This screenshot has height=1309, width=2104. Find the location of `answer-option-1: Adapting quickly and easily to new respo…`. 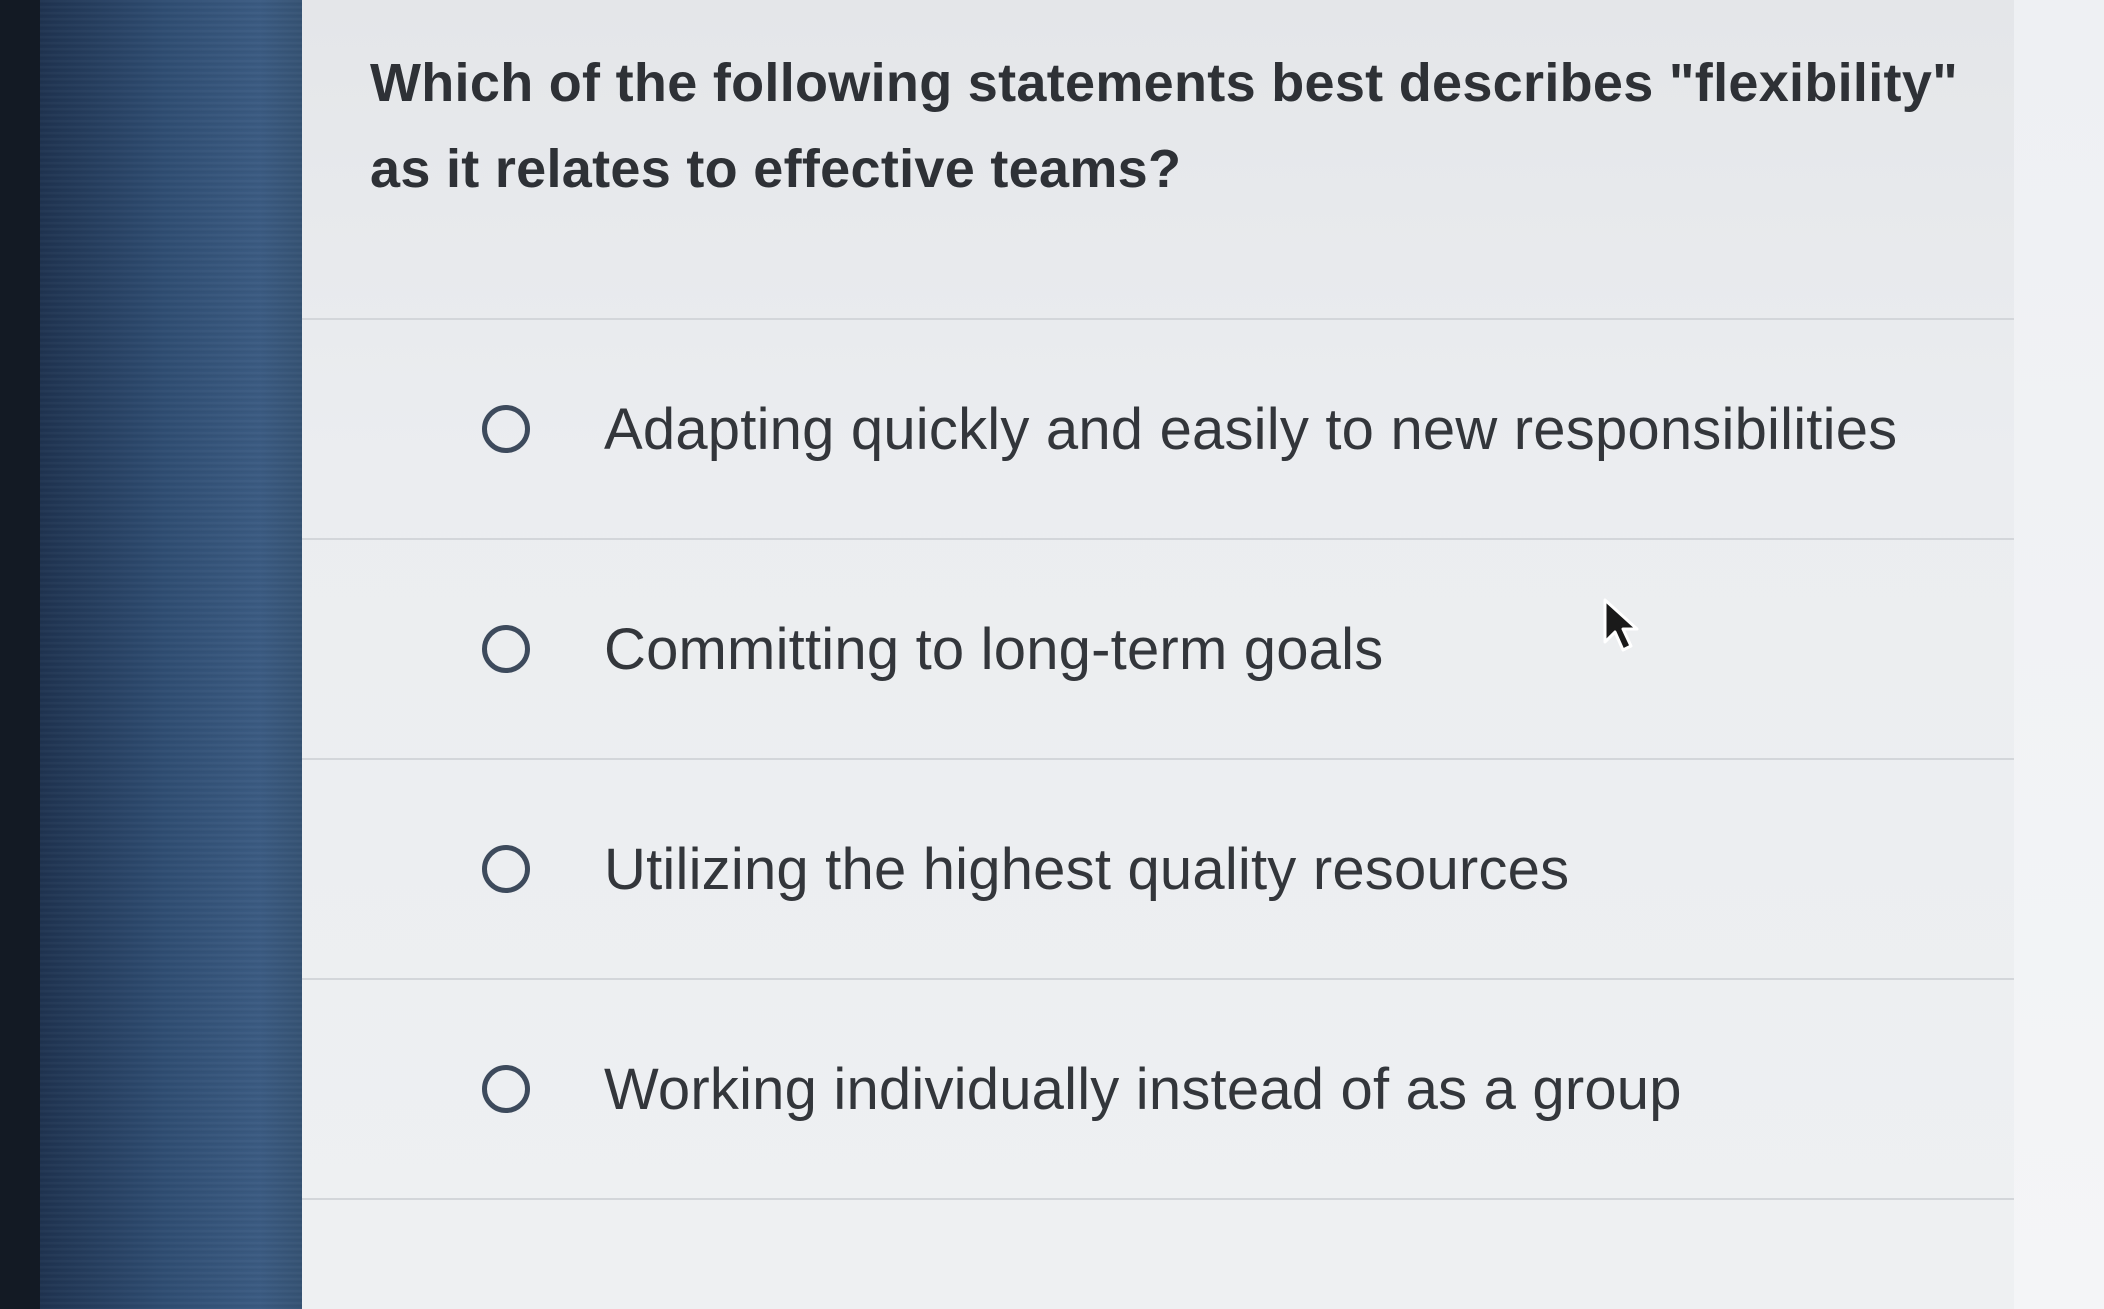

answer-option-1: Adapting quickly and easily to new respo… is located at coordinates (1158, 428).